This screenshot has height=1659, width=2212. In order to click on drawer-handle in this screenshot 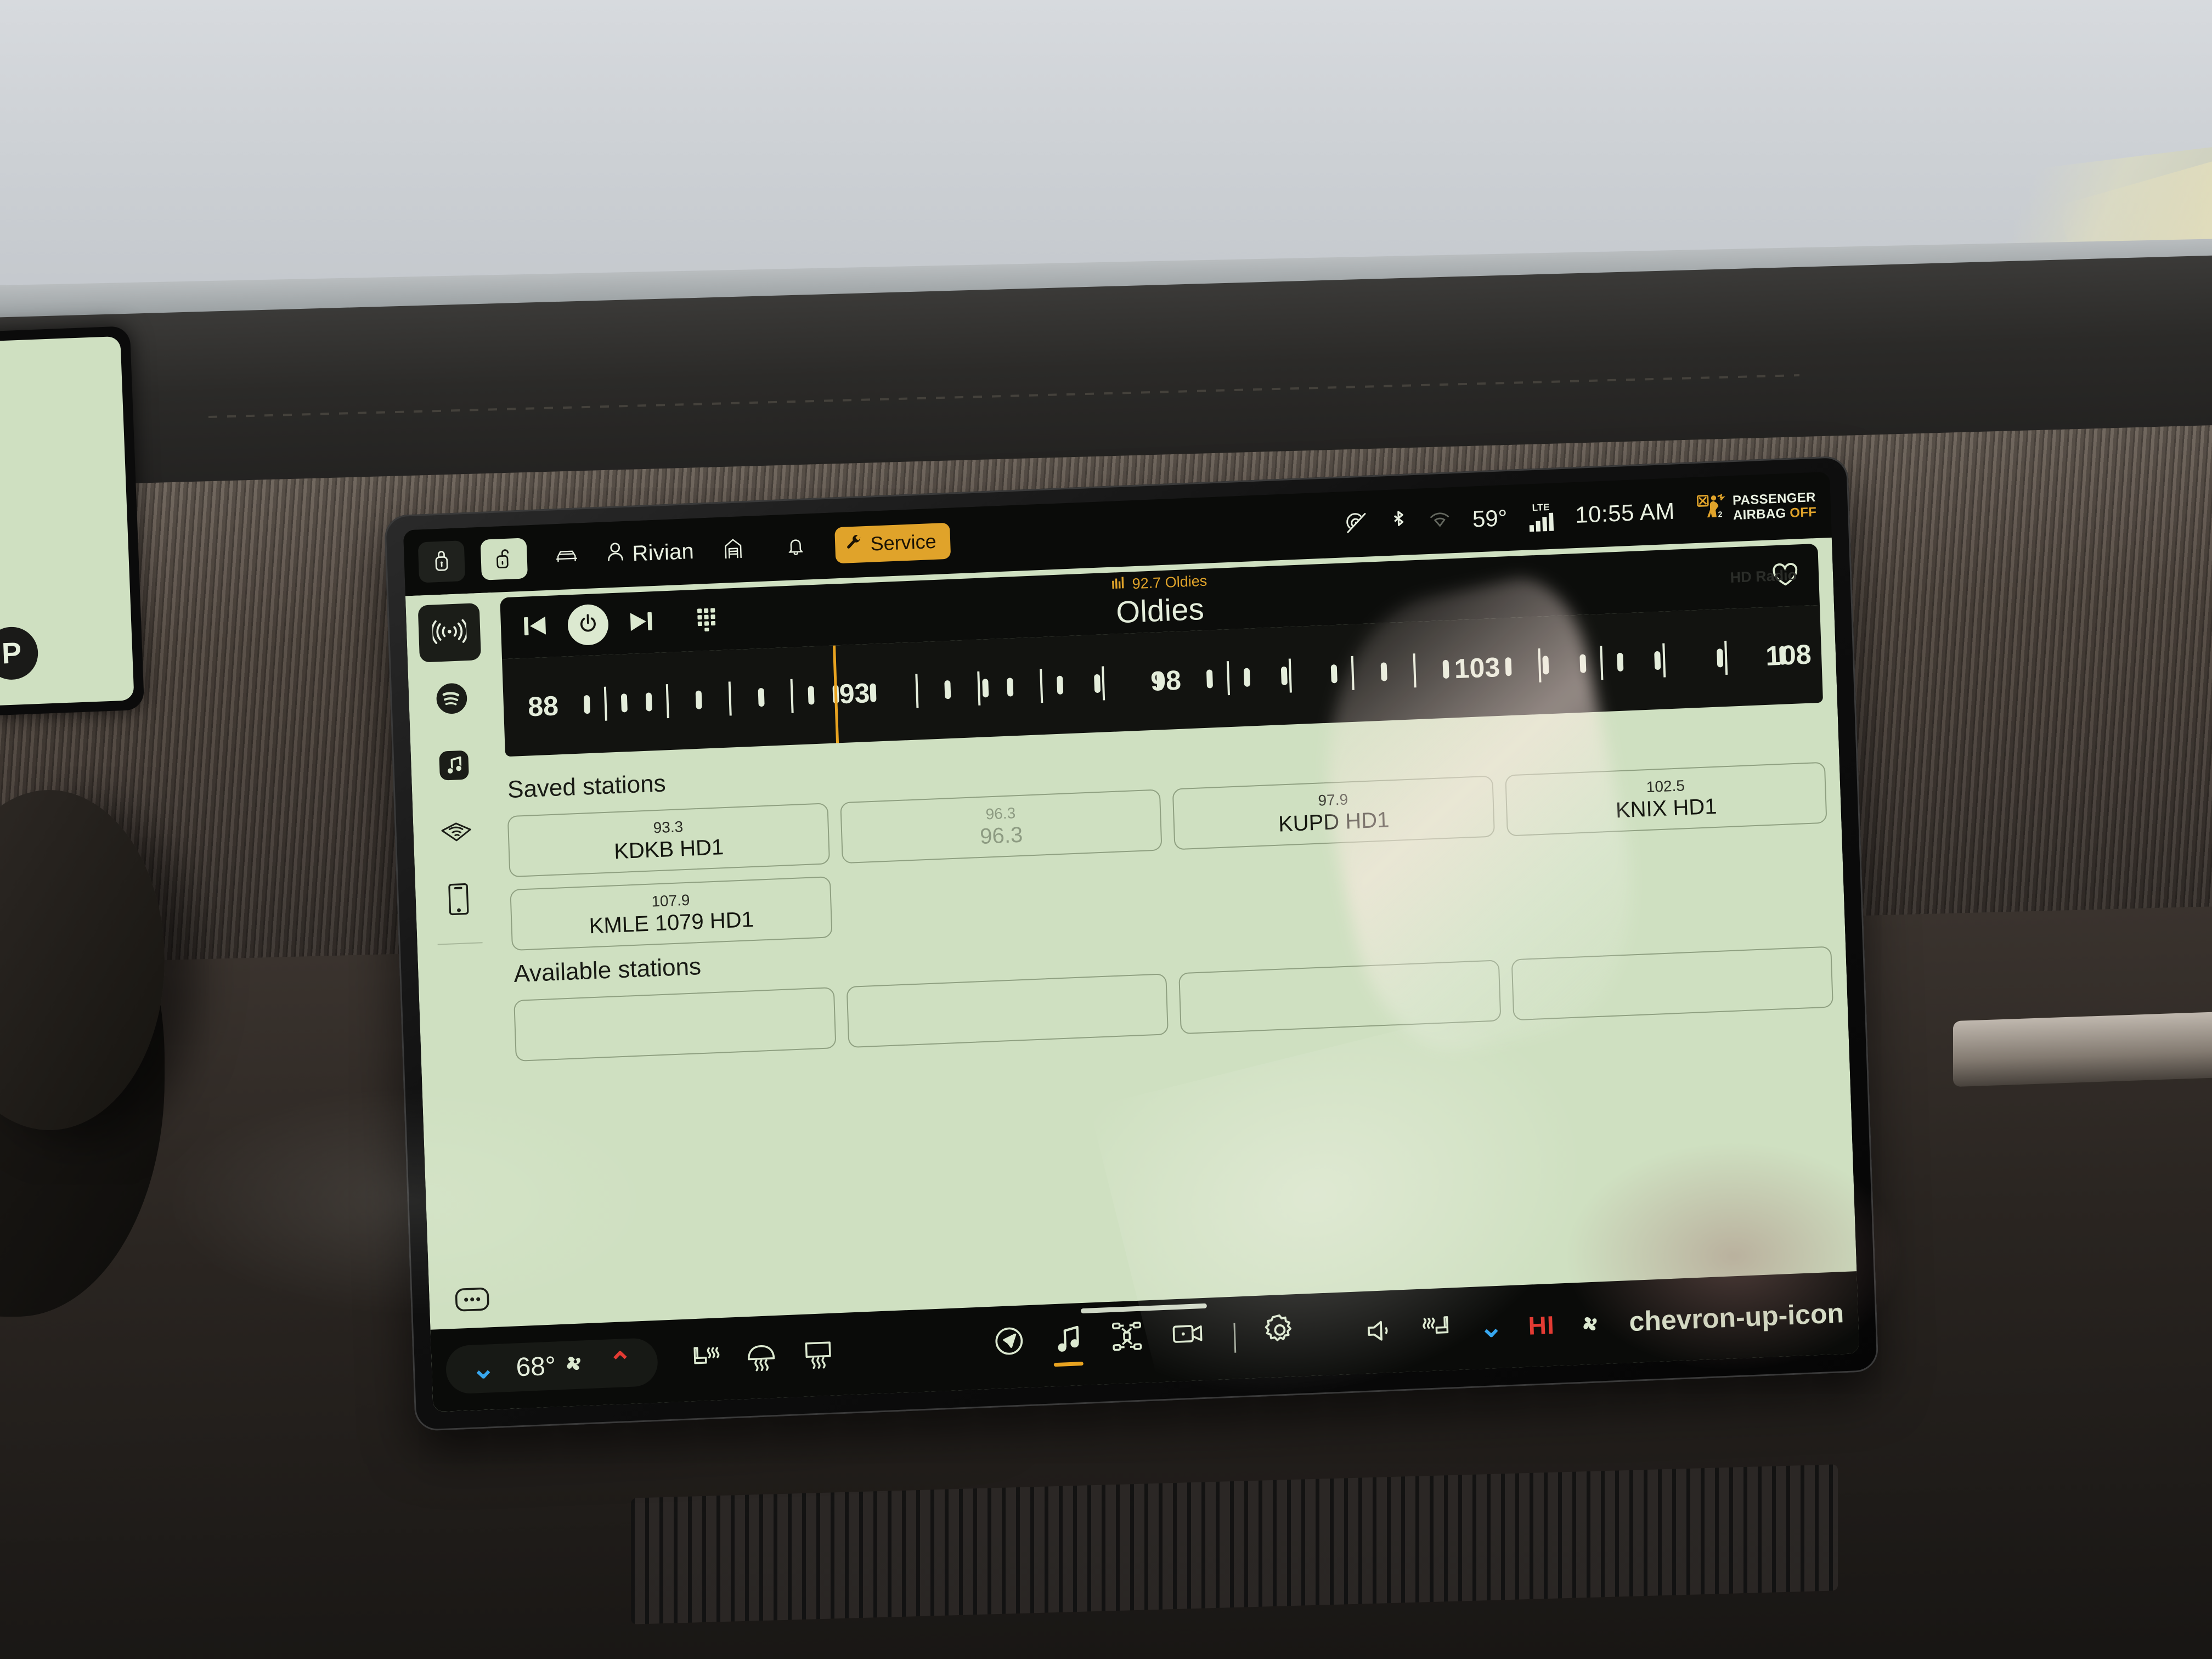, I will do `click(1143, 1308)`.